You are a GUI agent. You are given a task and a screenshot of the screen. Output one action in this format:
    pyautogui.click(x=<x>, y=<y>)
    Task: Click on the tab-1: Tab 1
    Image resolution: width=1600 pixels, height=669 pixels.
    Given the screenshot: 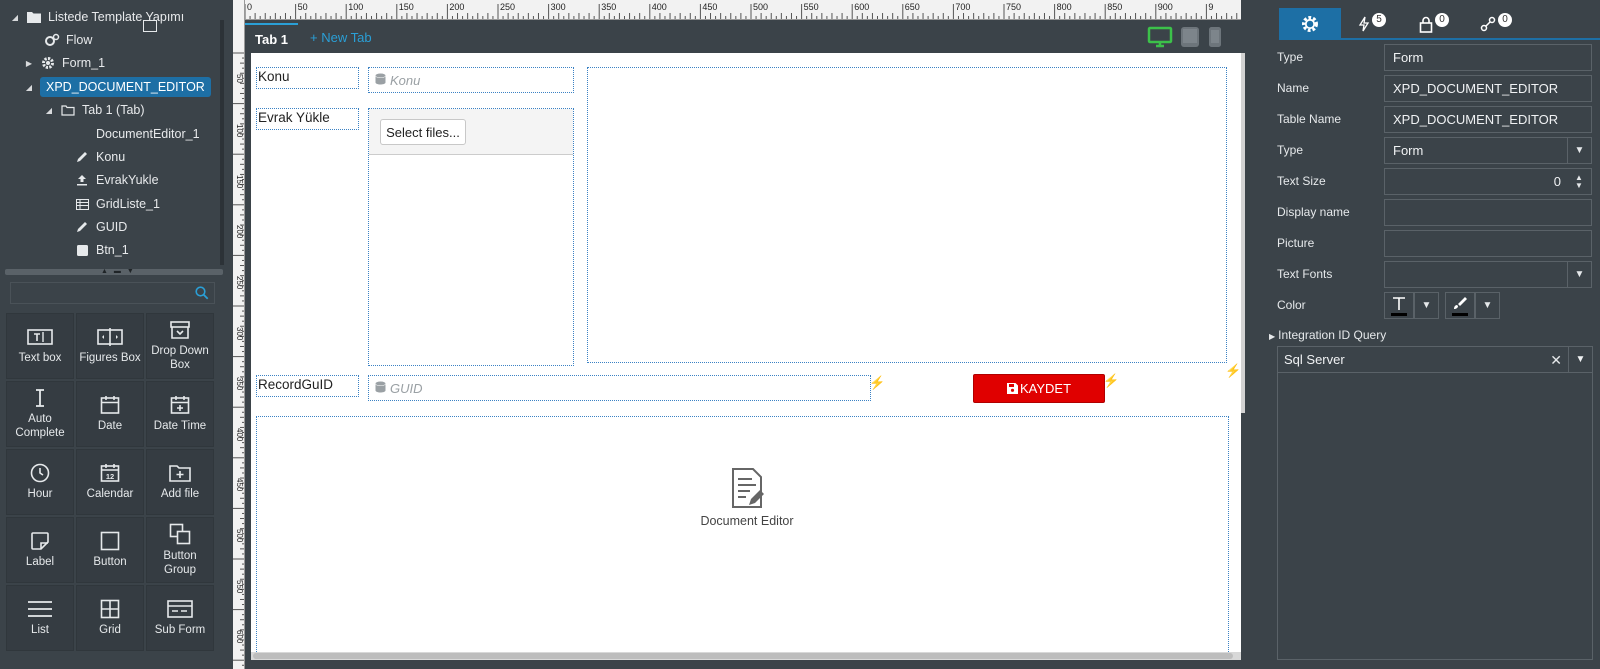 What is the action you would take?
    pyautogui.click(x=271, y=38)
    